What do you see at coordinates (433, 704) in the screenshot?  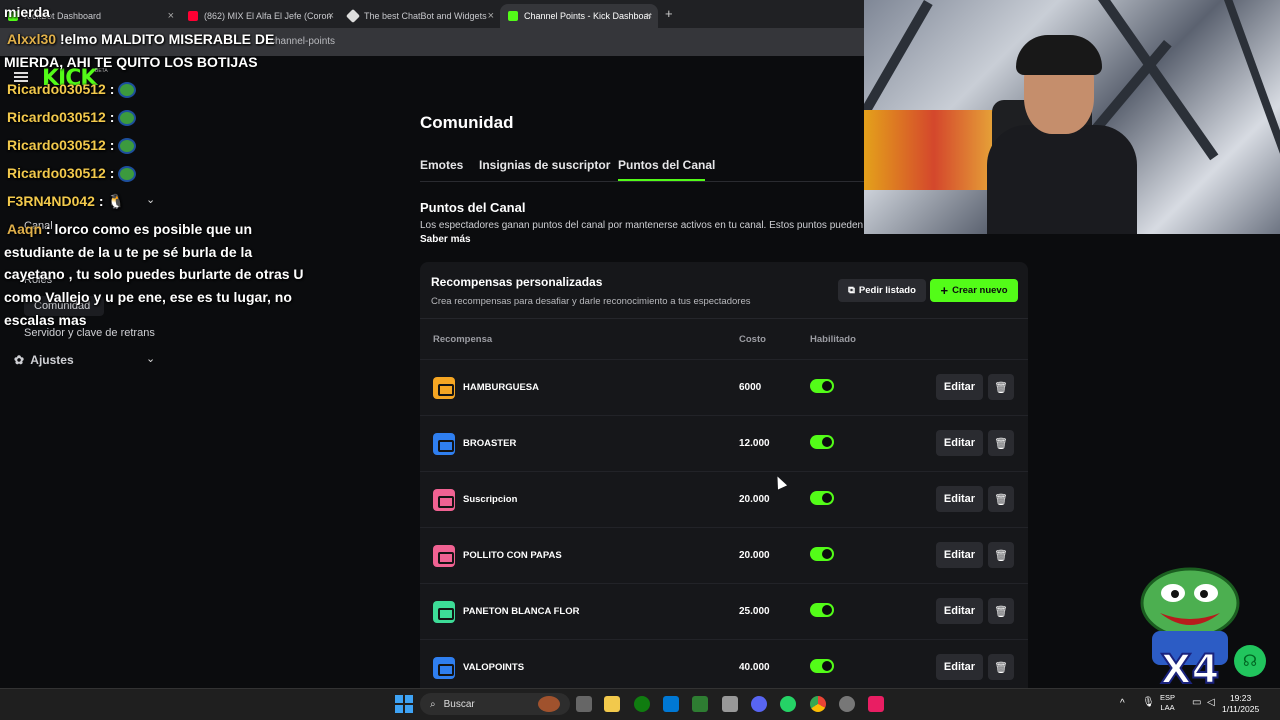 I see `search-icon: ⌕` at bounding box center [433, 704].